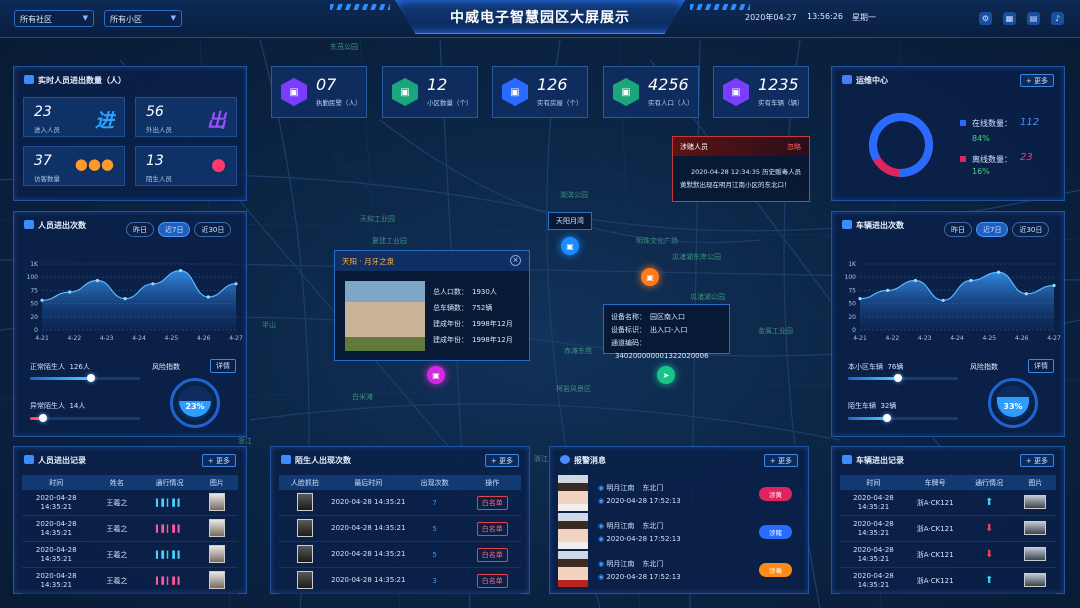  Describe the element at coordinates (143, 18) in the screenshot. I see `area-select: 所有小区 ▼` at that location.